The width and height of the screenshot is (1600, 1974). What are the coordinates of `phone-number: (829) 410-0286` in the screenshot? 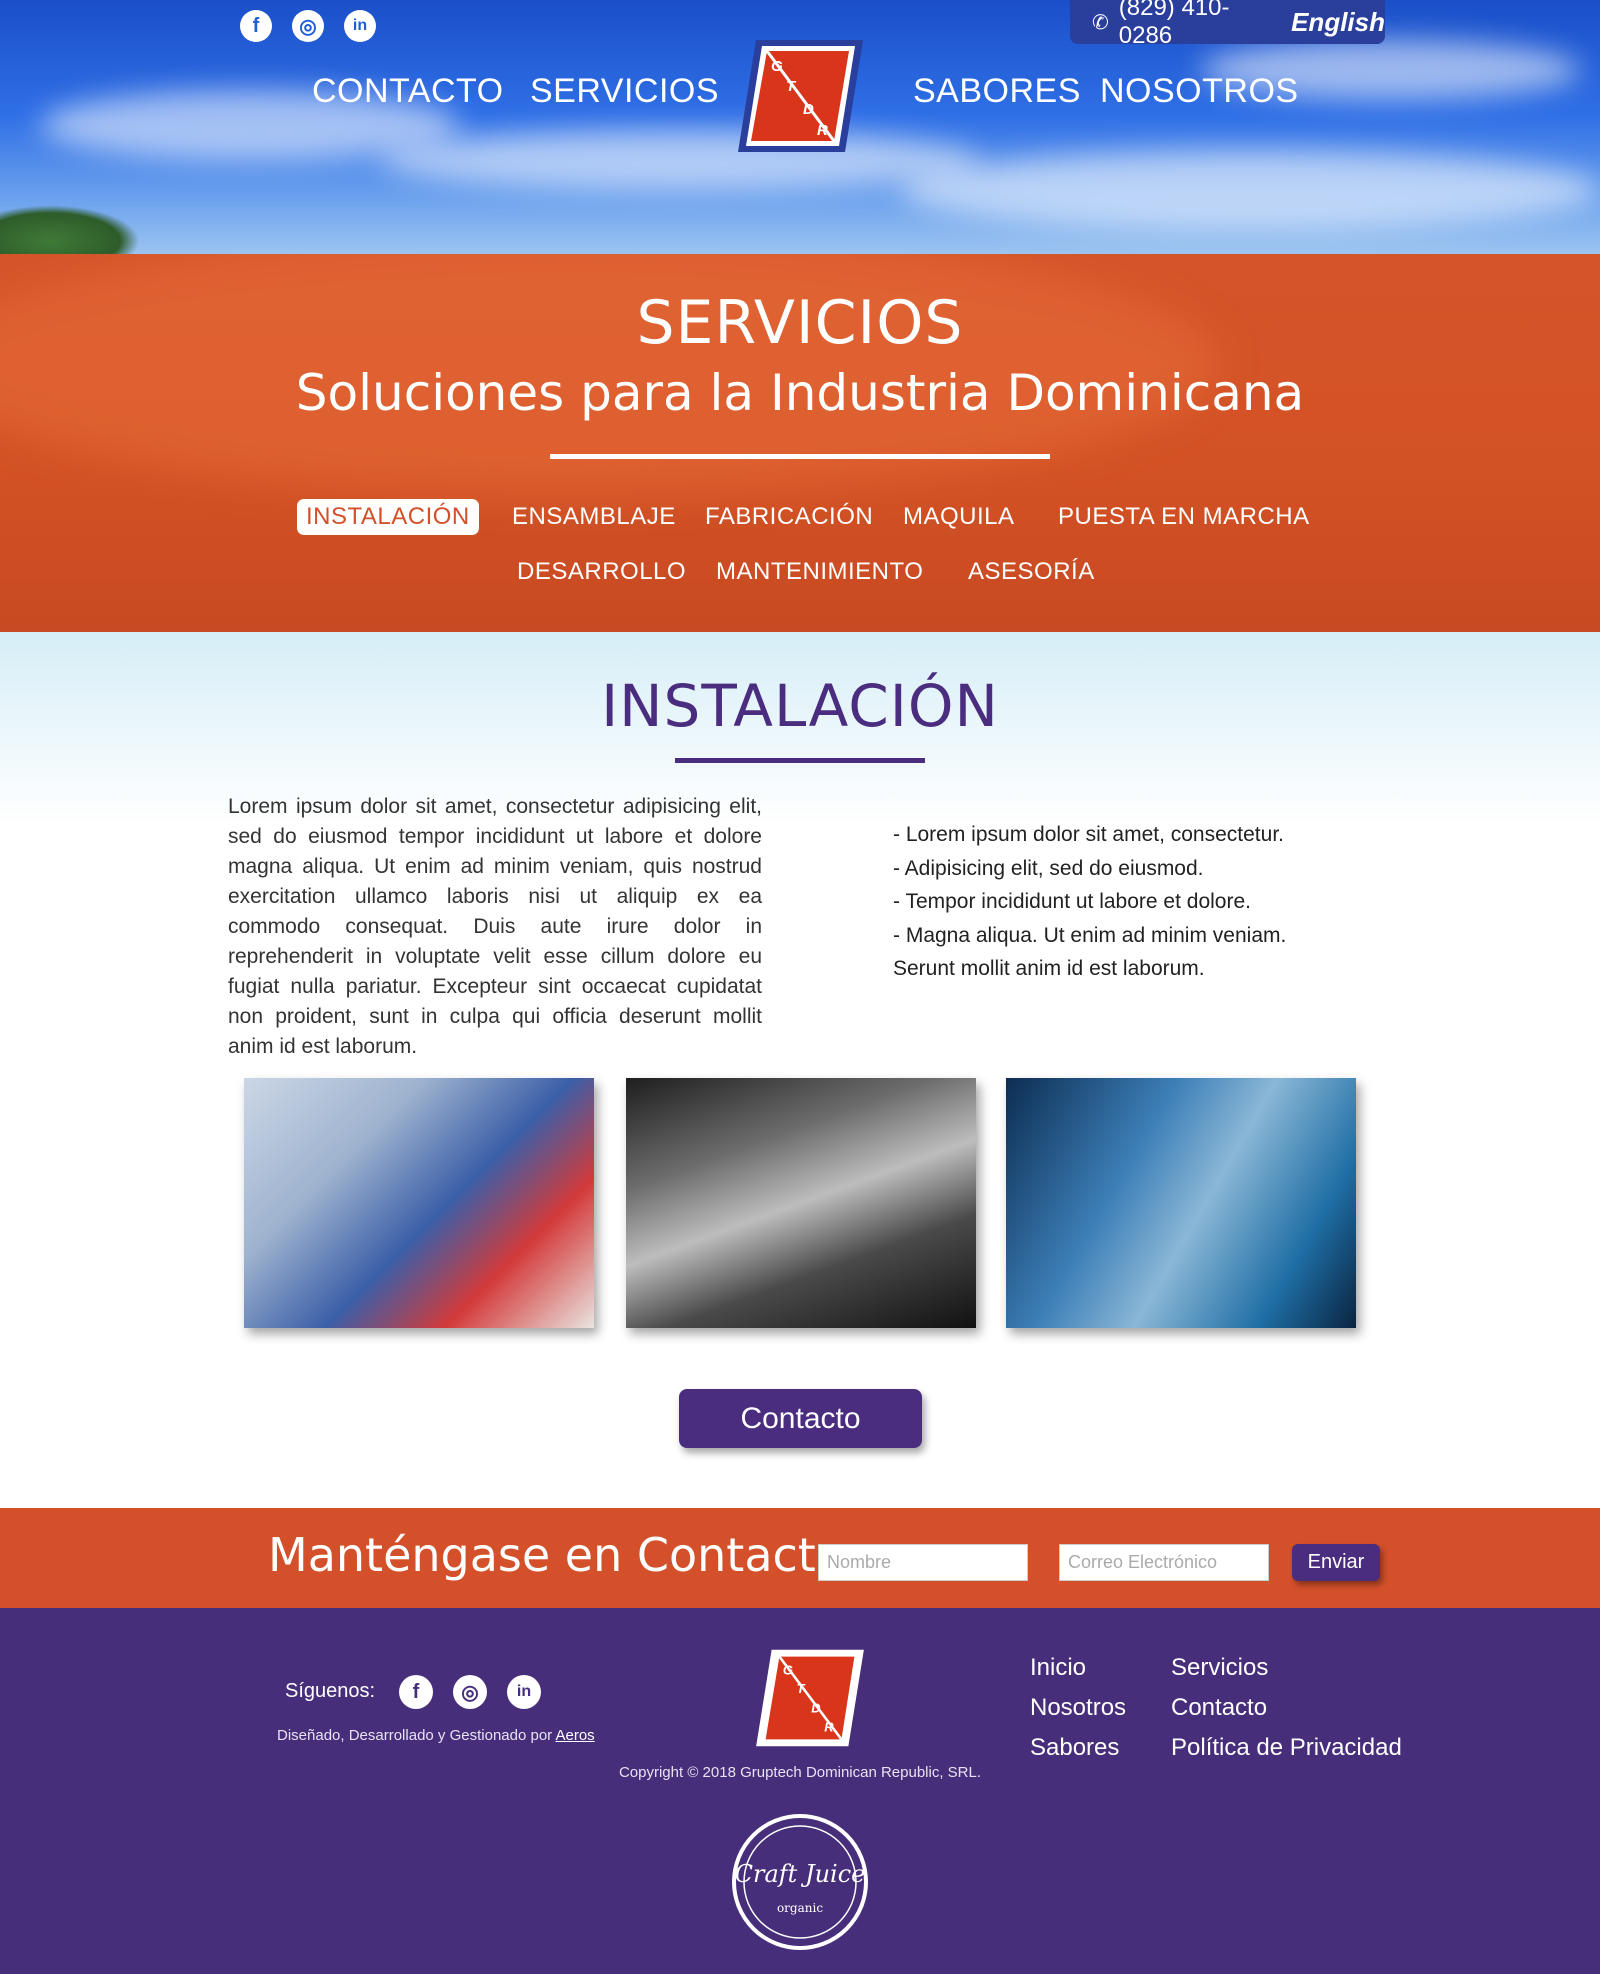 It's located at (1190, 25).